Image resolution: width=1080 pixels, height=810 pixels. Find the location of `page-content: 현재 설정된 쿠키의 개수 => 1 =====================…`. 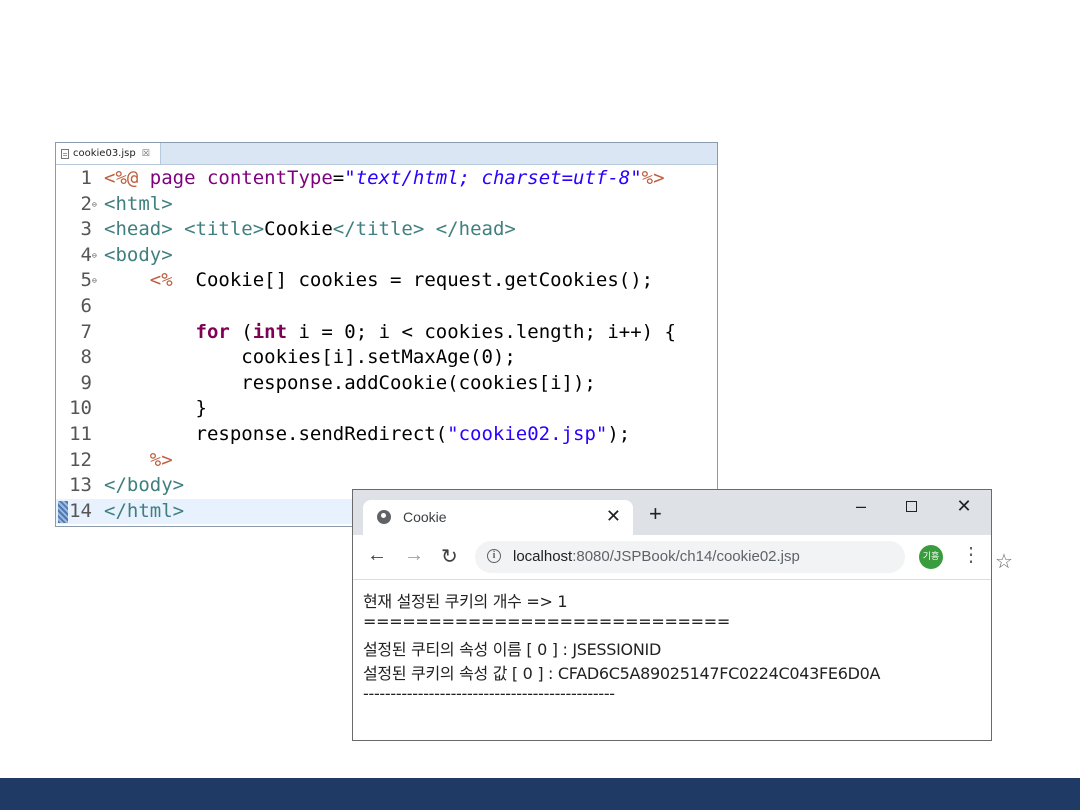

page-content: 현재 설정된 쿠키의 개수 => 1 =====================… is located at coordinates (672, 660).